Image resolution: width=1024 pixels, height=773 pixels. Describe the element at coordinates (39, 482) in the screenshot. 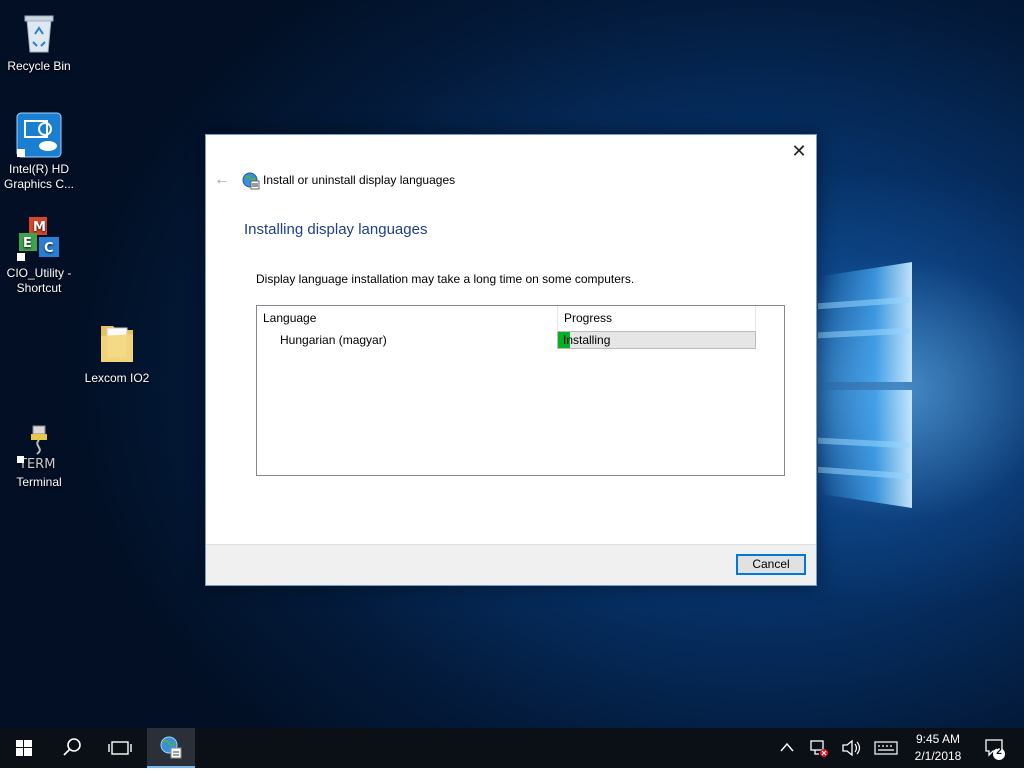

I see `desktop-icon-label: Terminal` at that location.